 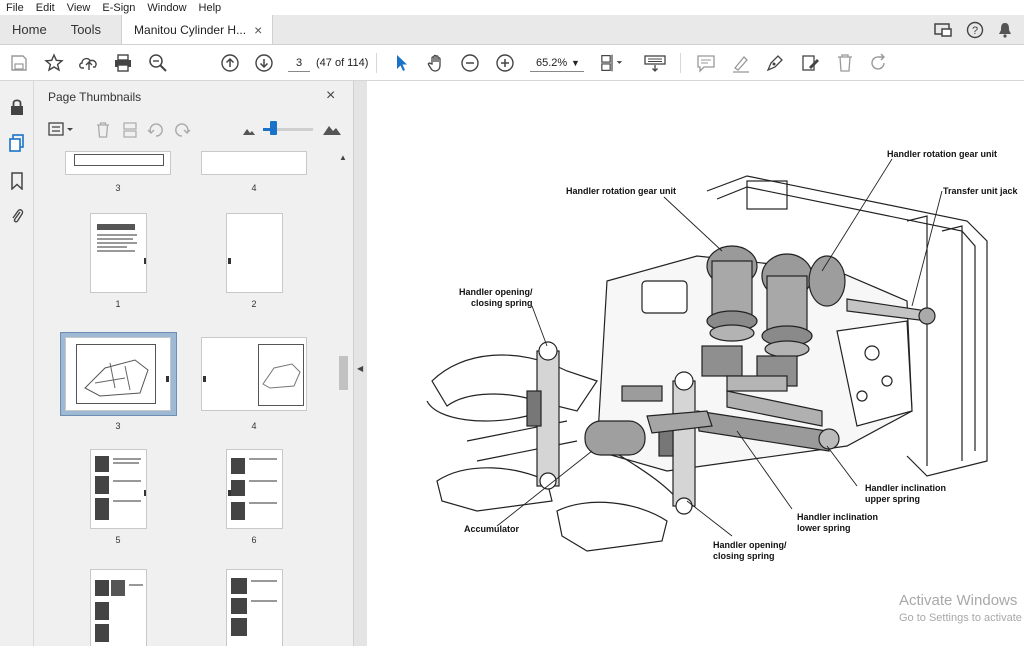 I want to click on attachments-paperclip-icon, so click(x=17, y=216).